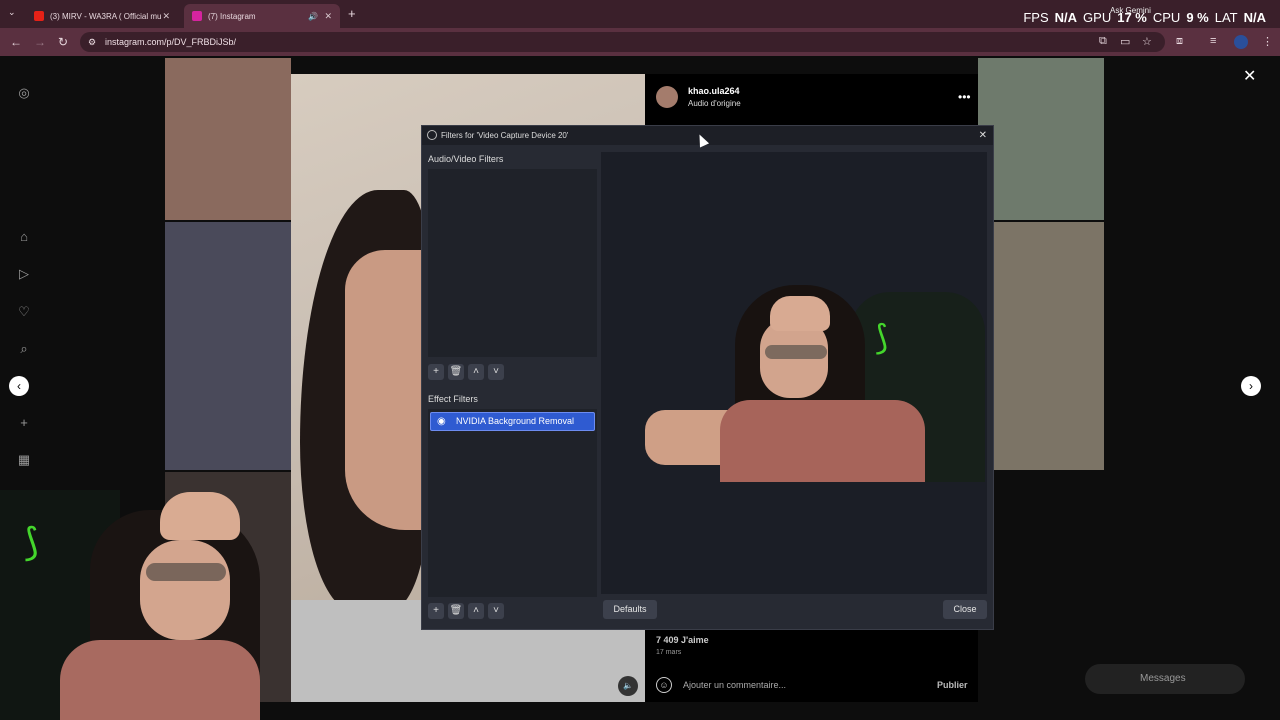  Describe the element at coordinates (352, 13) in the screenshot. I see `new-tab-icon: +` at that location.